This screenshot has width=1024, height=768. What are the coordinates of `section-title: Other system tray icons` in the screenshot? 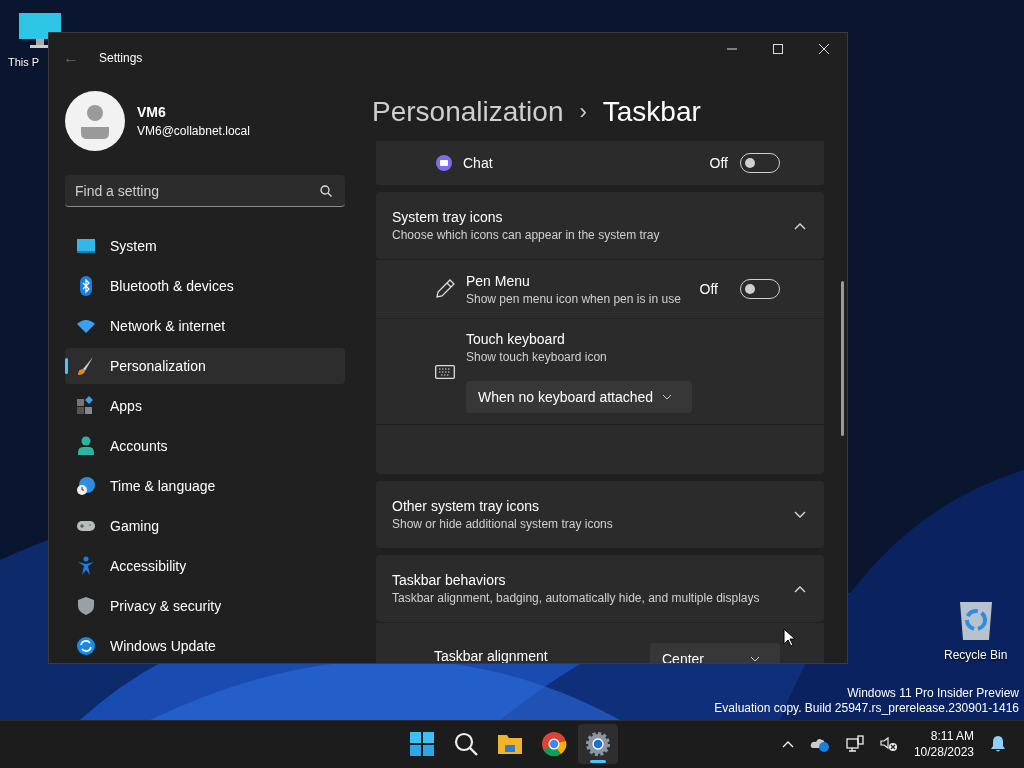 It's located at (466, 506).